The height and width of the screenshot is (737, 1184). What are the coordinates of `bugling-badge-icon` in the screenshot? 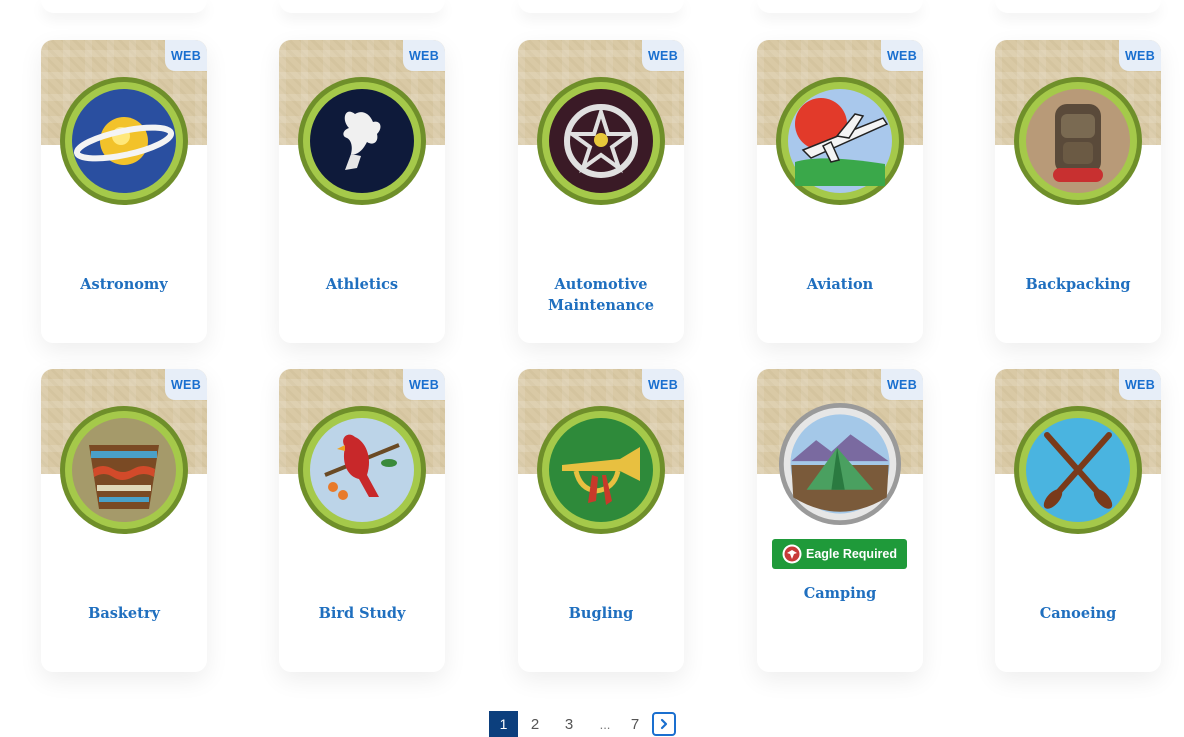 It's located at (601, 470).